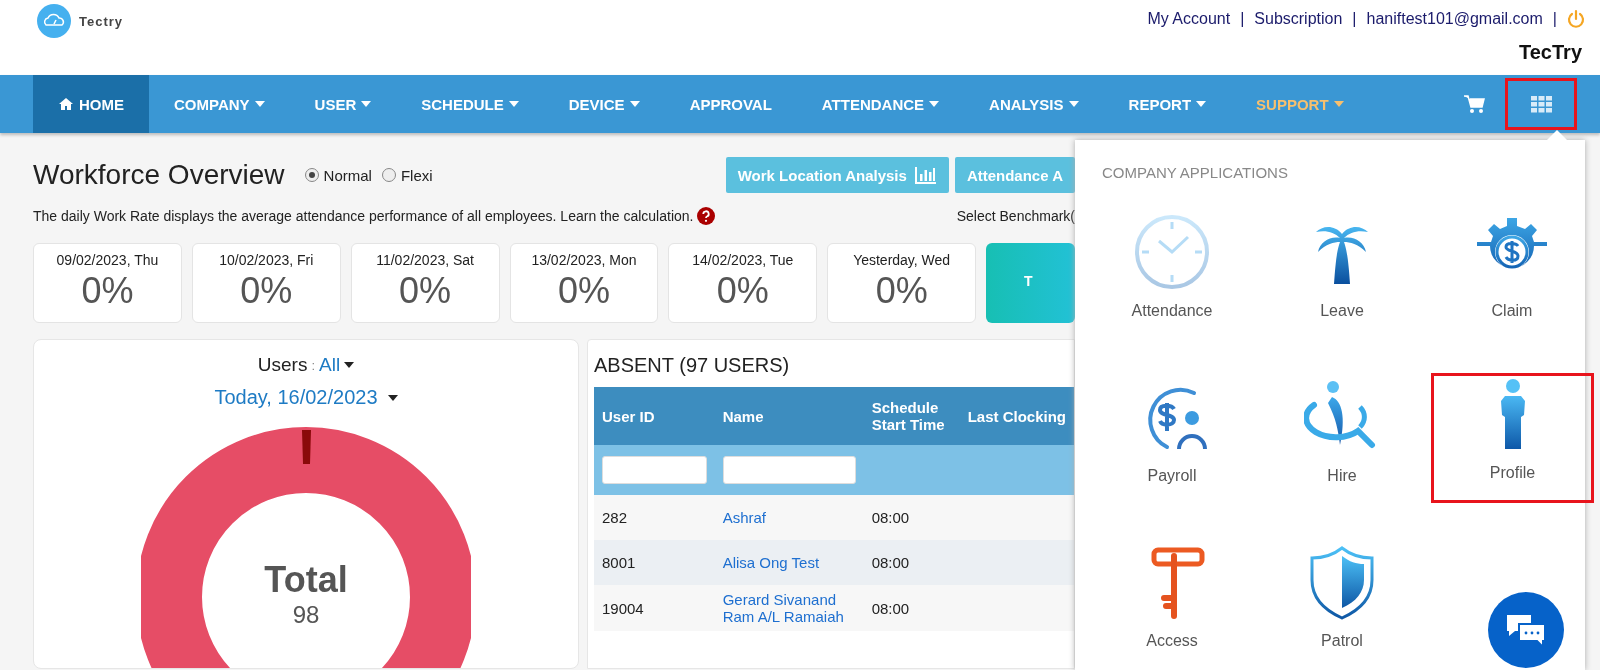 This screenshot has height=670, width=1600. Describe the element at coordinates (706, 216) in the screenshot. I see `help-icon` at that location.